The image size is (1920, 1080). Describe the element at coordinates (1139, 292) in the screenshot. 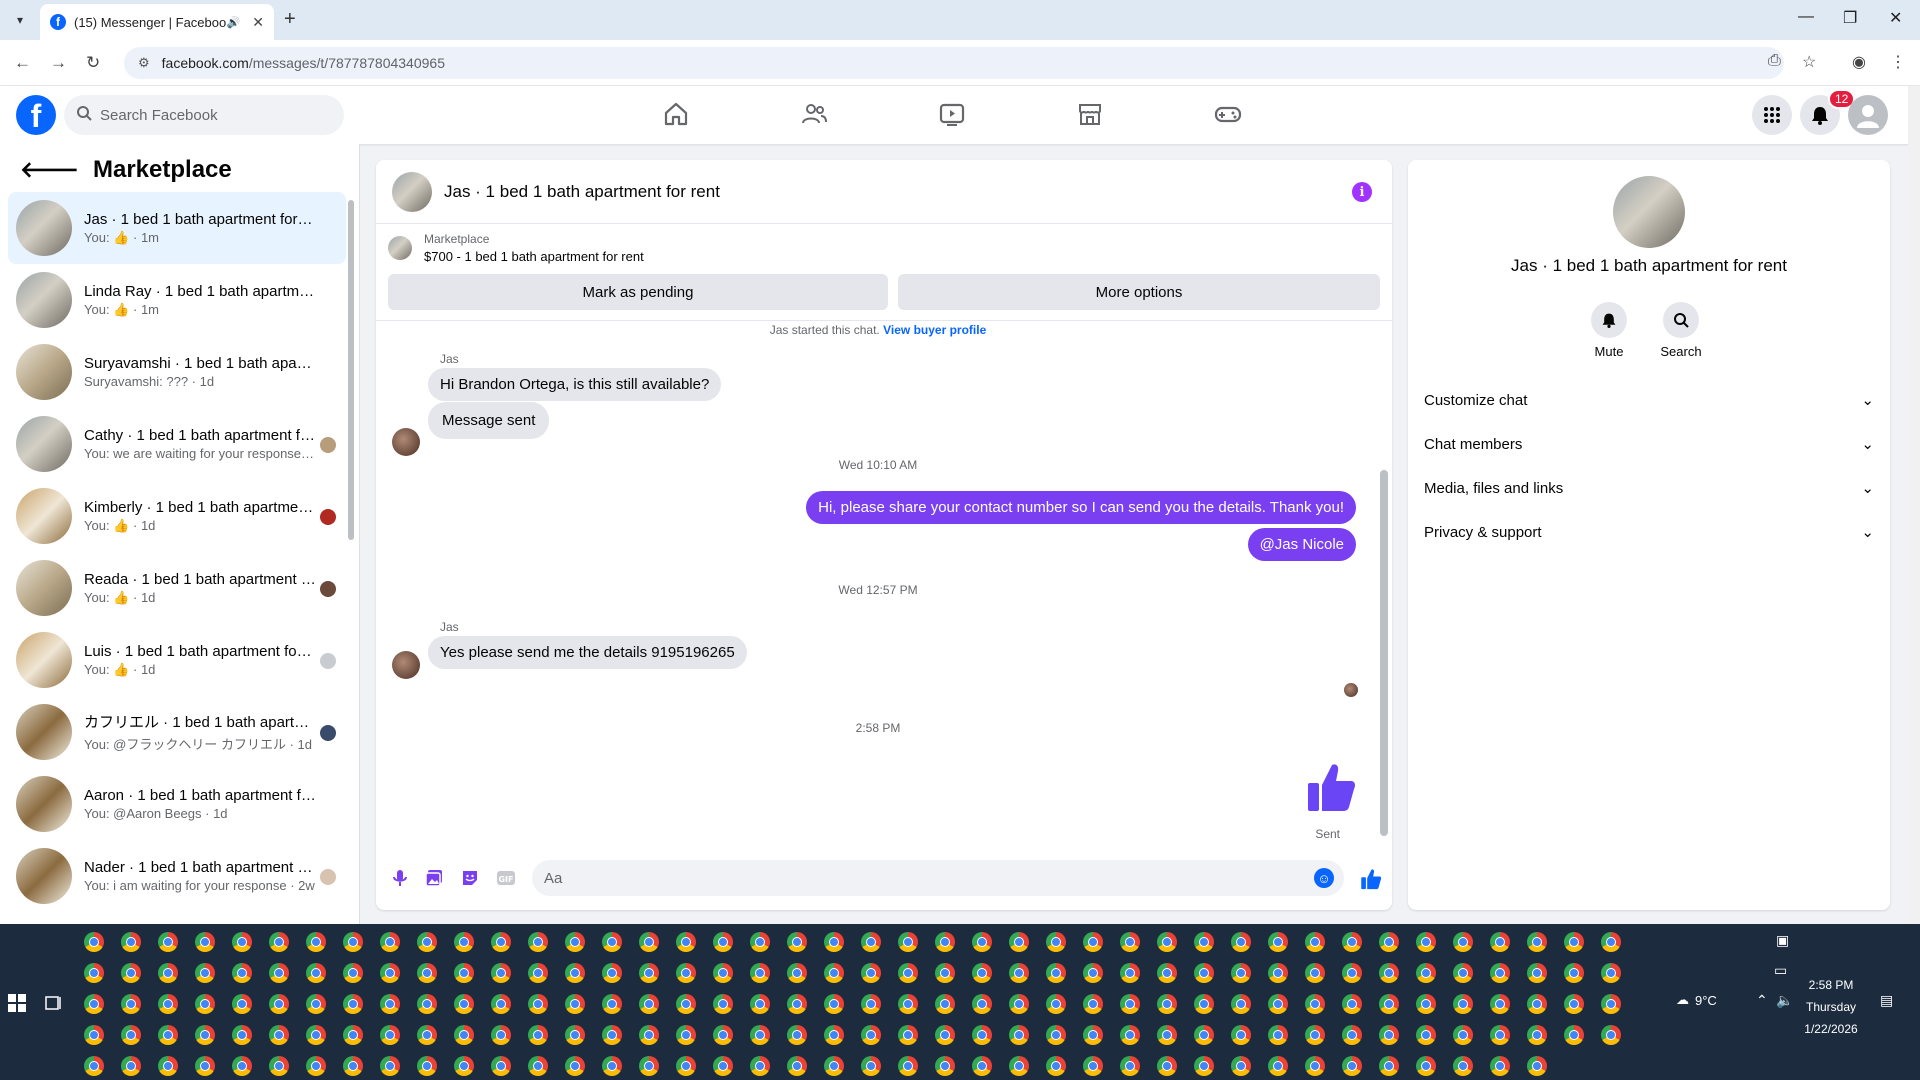

I see `more-options-button: More options` at that location.